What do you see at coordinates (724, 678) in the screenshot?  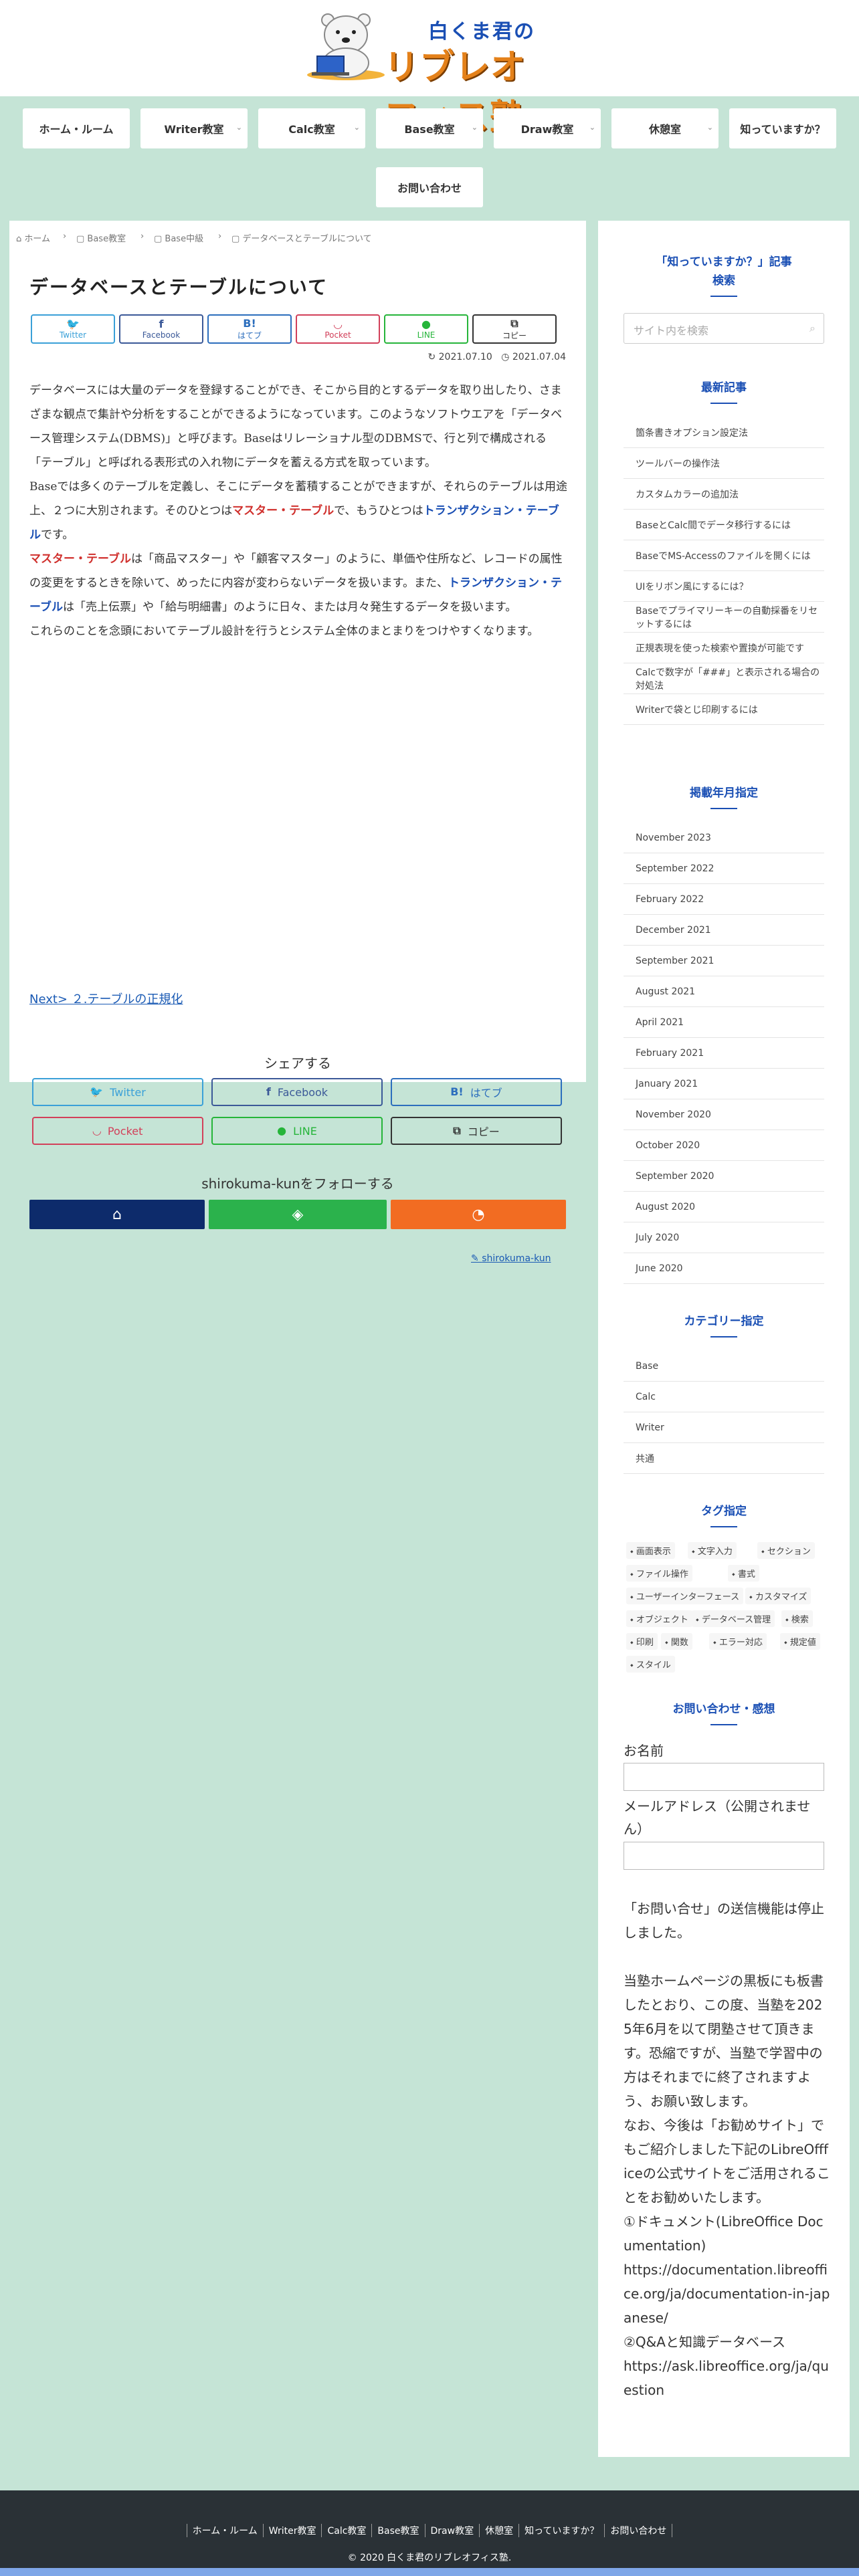 I see `recent-post-link: Calcで数字が「###」と表示される場合の対処法` at bounding box center [724, 678].